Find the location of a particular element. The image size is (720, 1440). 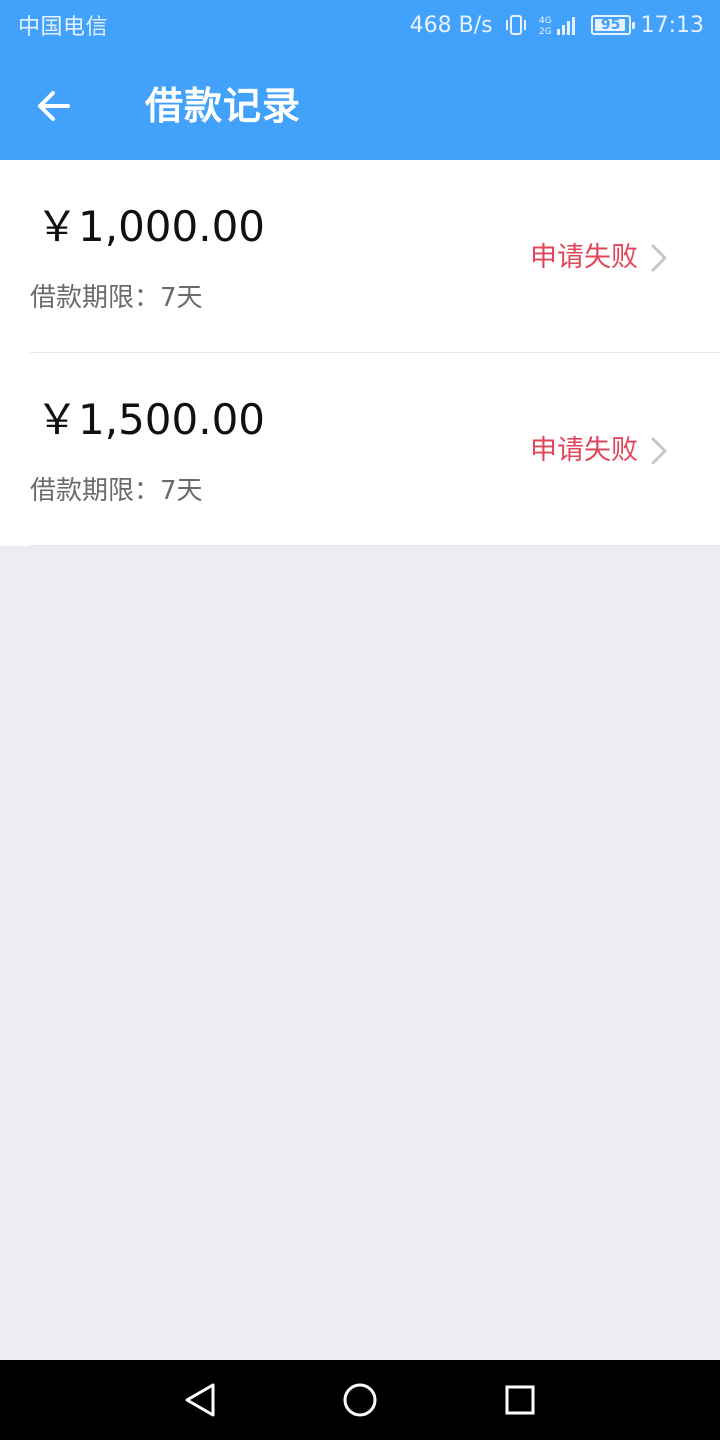

back-button is located at coordinates (54, 106).